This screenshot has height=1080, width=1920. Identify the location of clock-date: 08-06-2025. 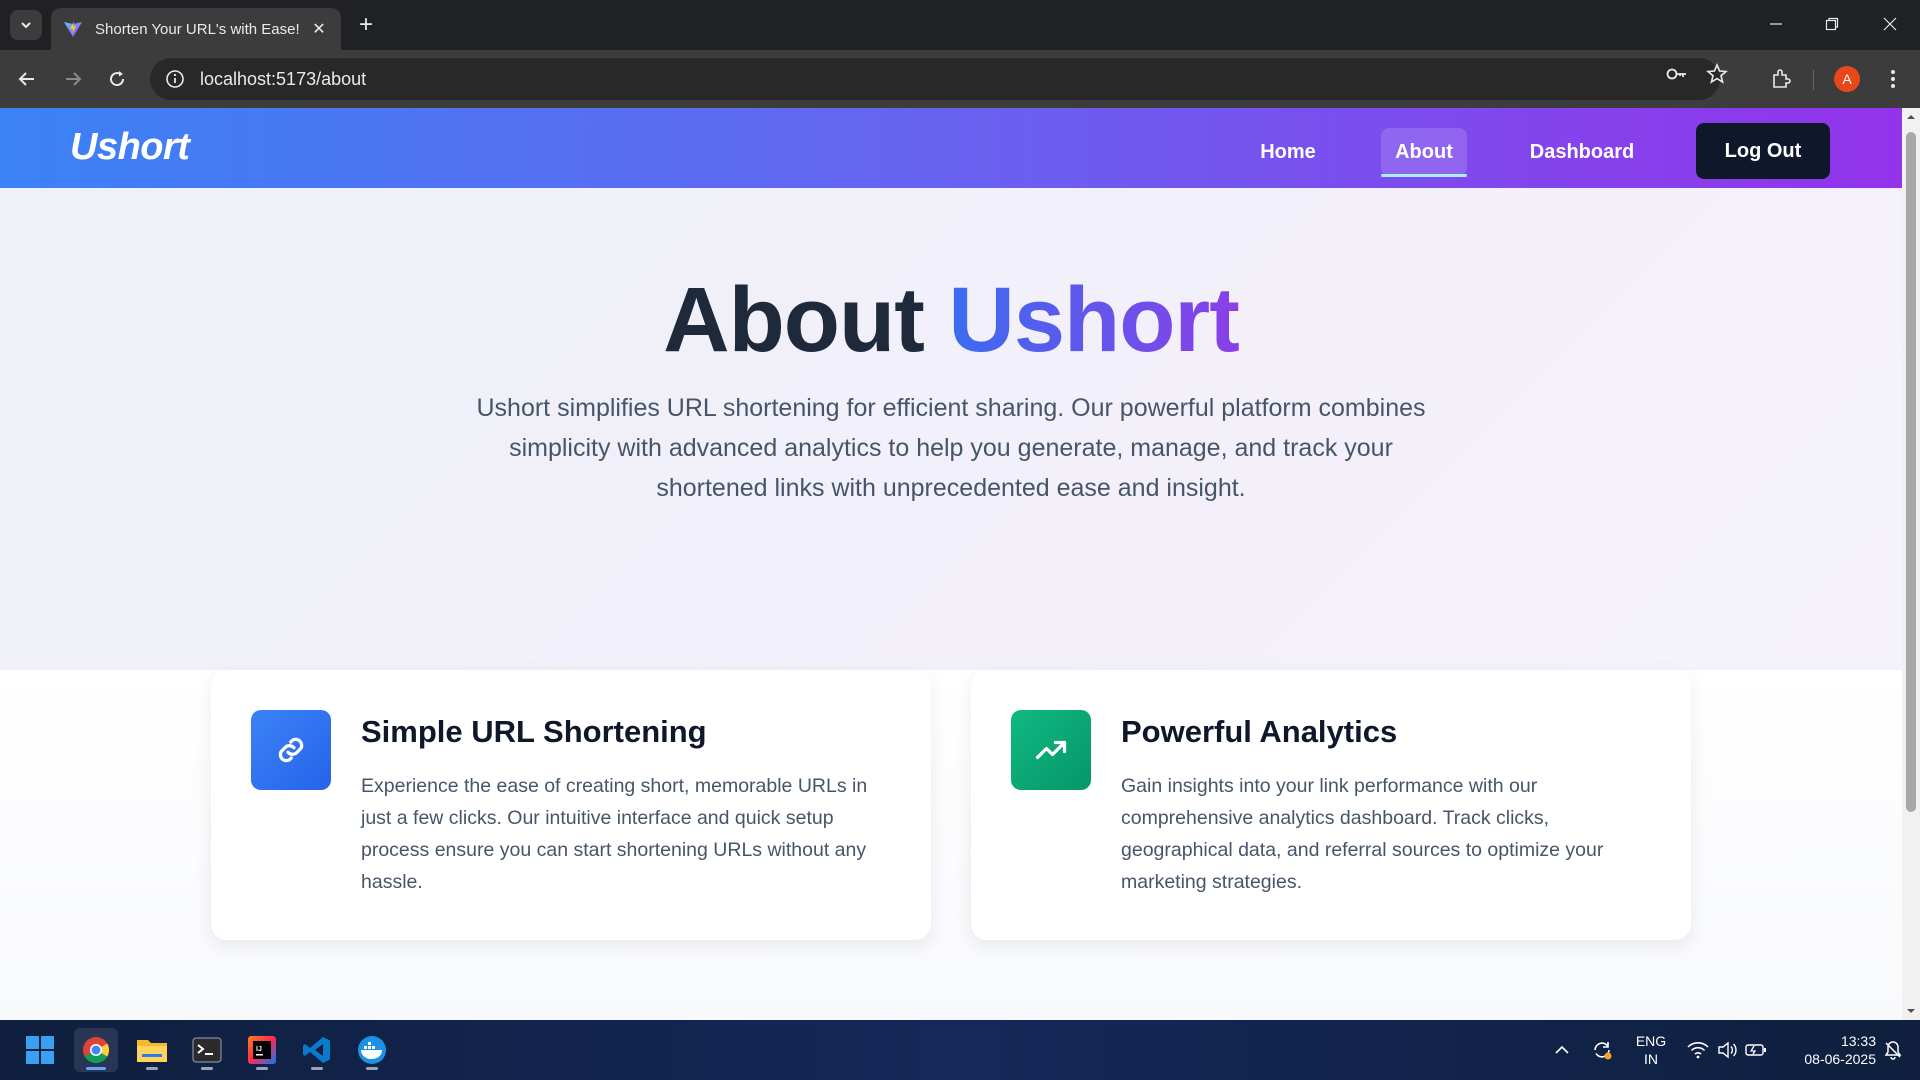
(1840, 1059).